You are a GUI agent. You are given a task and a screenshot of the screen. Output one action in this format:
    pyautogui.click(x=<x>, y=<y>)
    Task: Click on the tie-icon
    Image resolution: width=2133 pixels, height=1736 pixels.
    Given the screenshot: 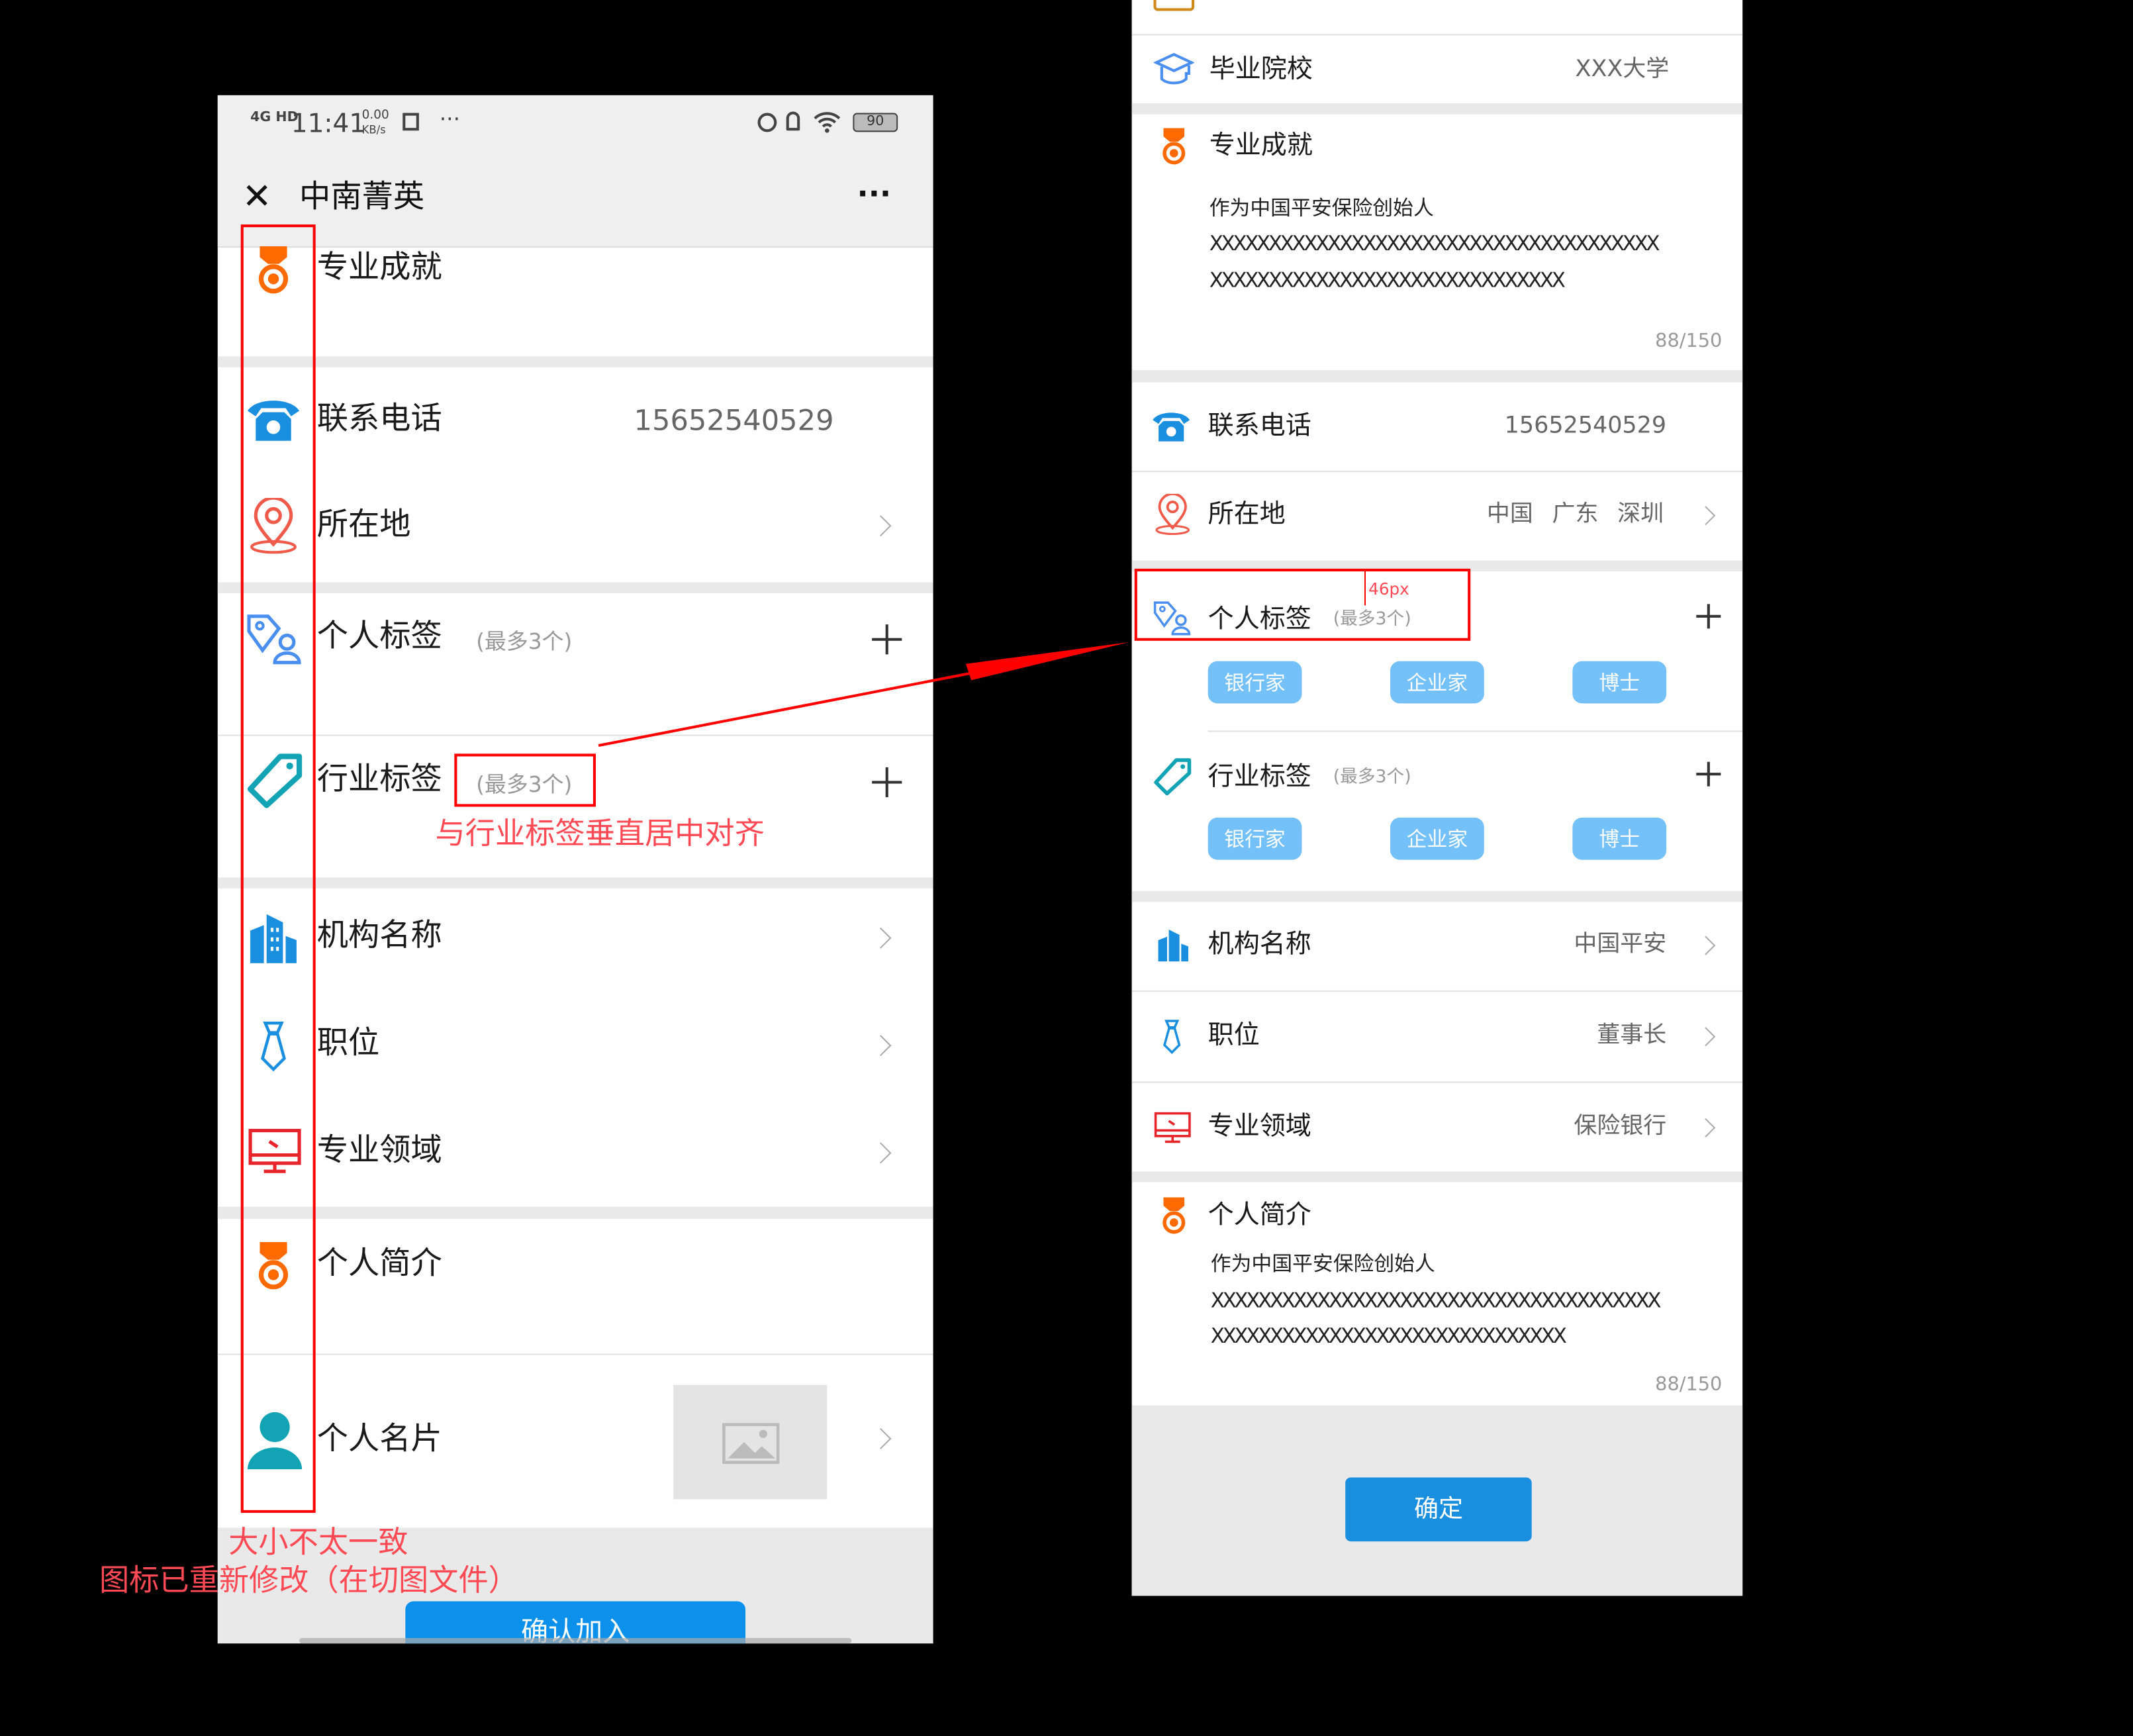 What is the action you would take?
    pyautogui.click(x=1172, y=1037)
    